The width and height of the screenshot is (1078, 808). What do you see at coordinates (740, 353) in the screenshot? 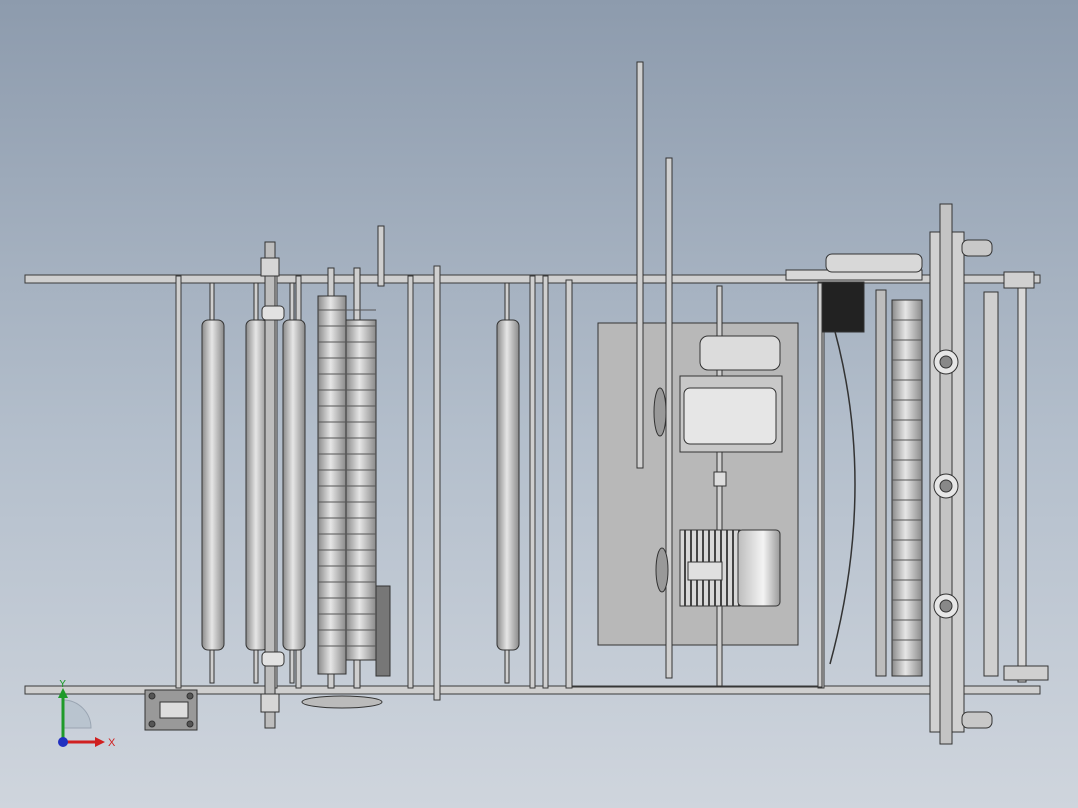
I see `gear-reducer-housing` at bounding box center [740, 353].